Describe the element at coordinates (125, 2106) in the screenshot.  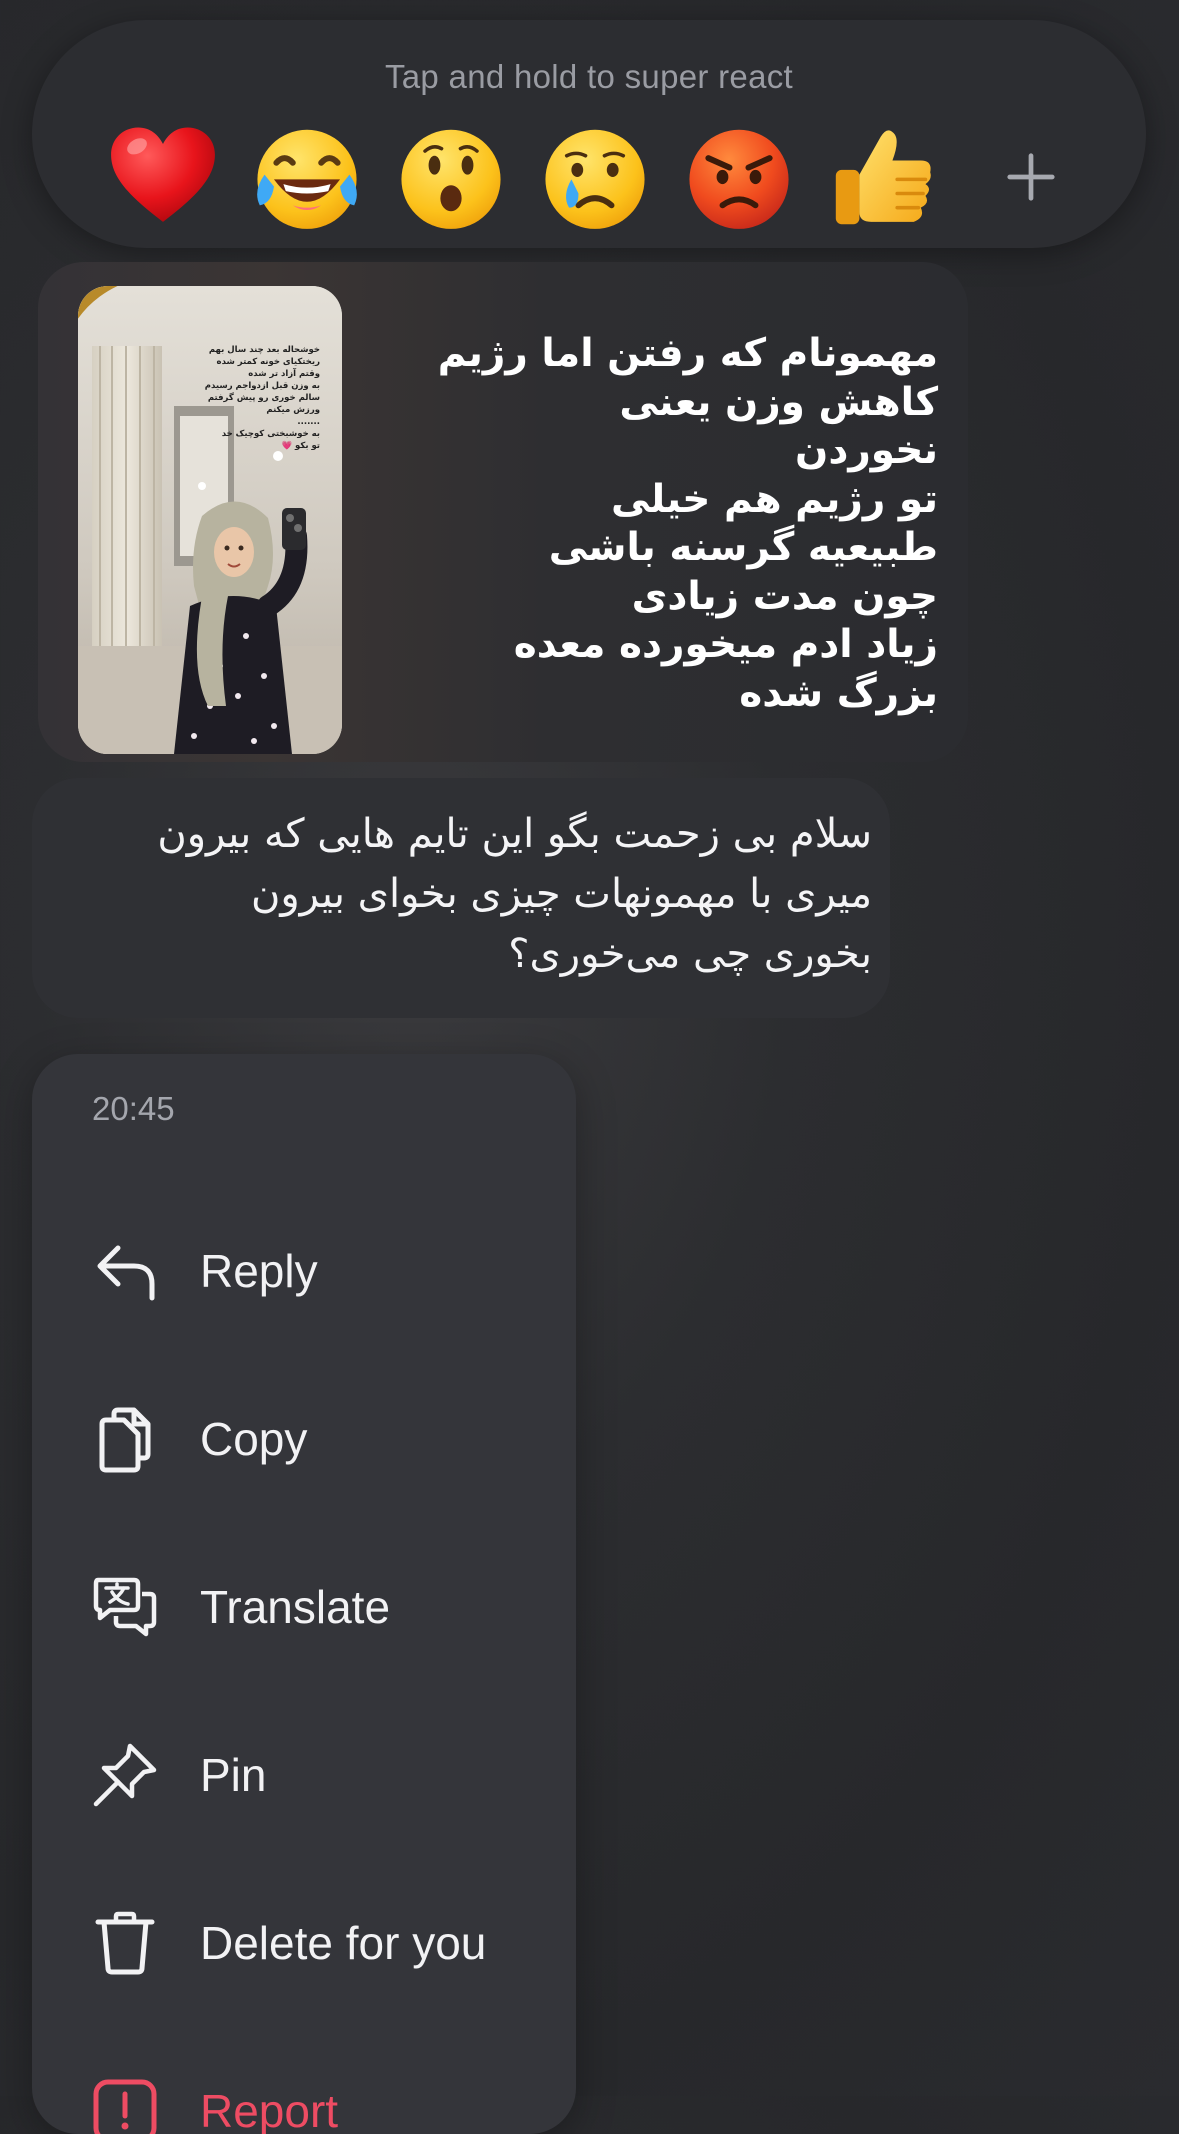
I see `report-icon` at that location.